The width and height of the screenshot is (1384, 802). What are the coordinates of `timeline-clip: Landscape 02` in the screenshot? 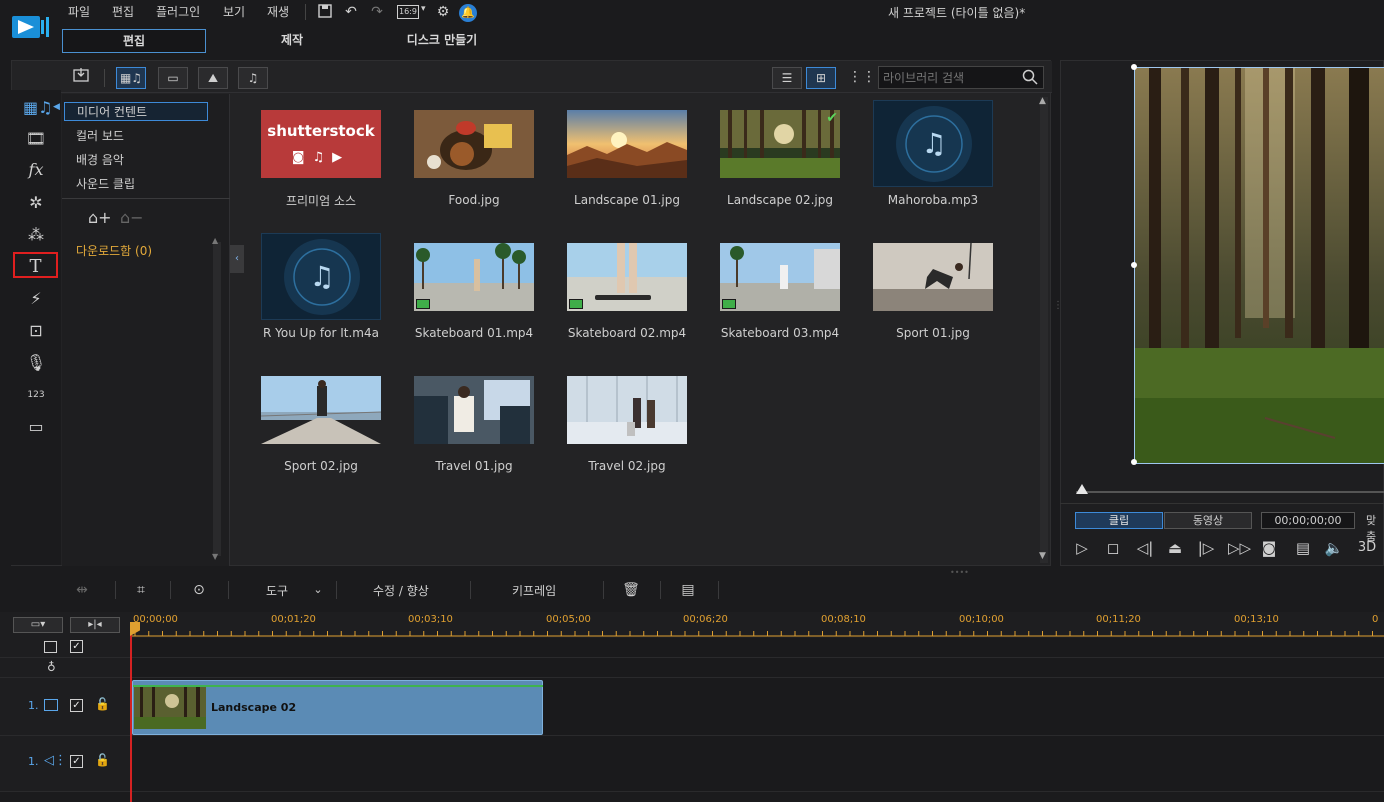 It's located at (337, 707).